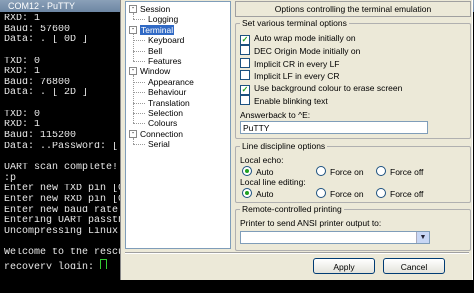 The width and height of the screenshot is (474, 293). What do you see at coordinates (335, 237) in the screenshot?
I see `printer-select: ▼` at bounding box center [335, 237].